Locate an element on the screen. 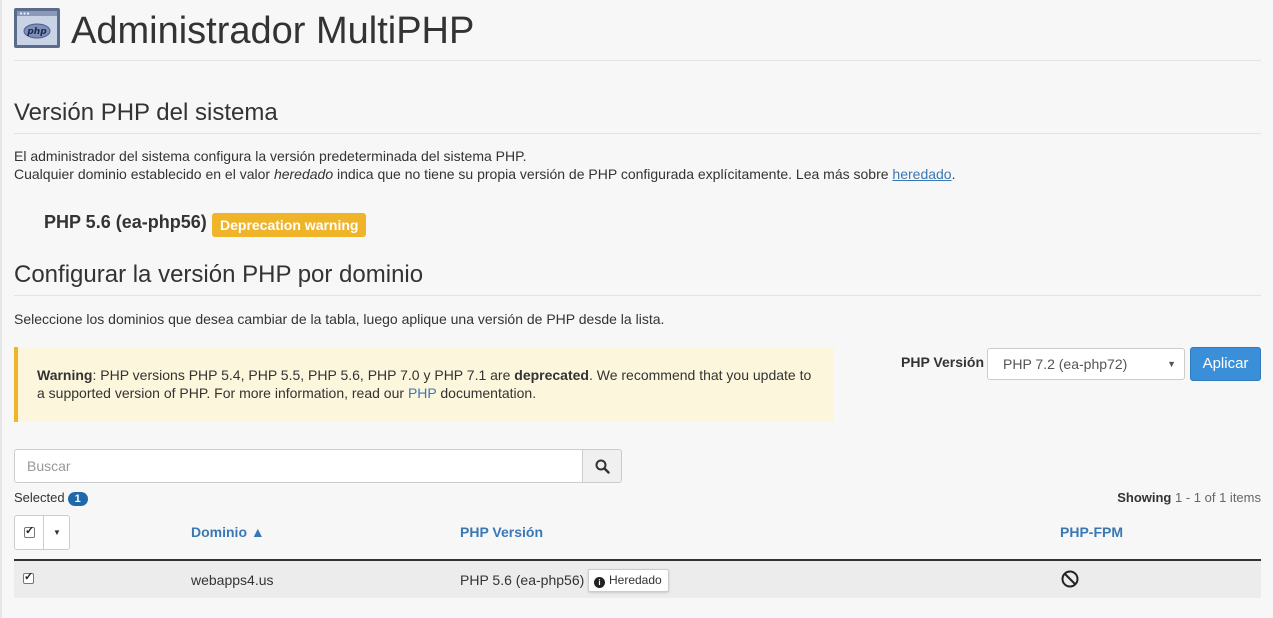 This screenshot has height=618, width=1273. php-version-select: PHP 7.2 (ea-php72) ▼ is located at coordinates (1086, 364).